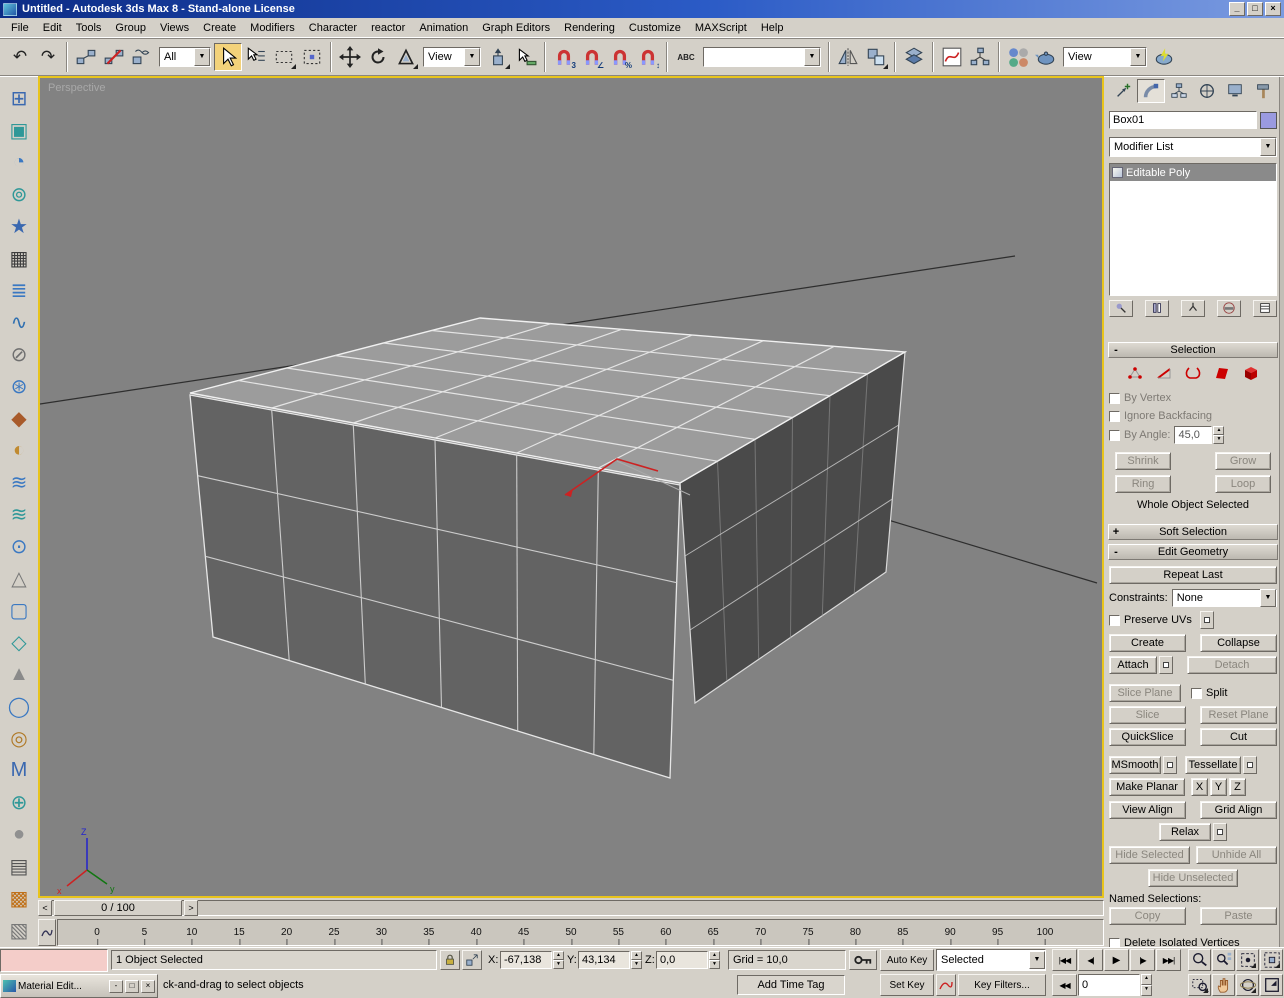 The image size is (1284, 998). Describe the element at coordinates (1238, 916) in the screenshot. I see `paste-button: Paste` at that location.